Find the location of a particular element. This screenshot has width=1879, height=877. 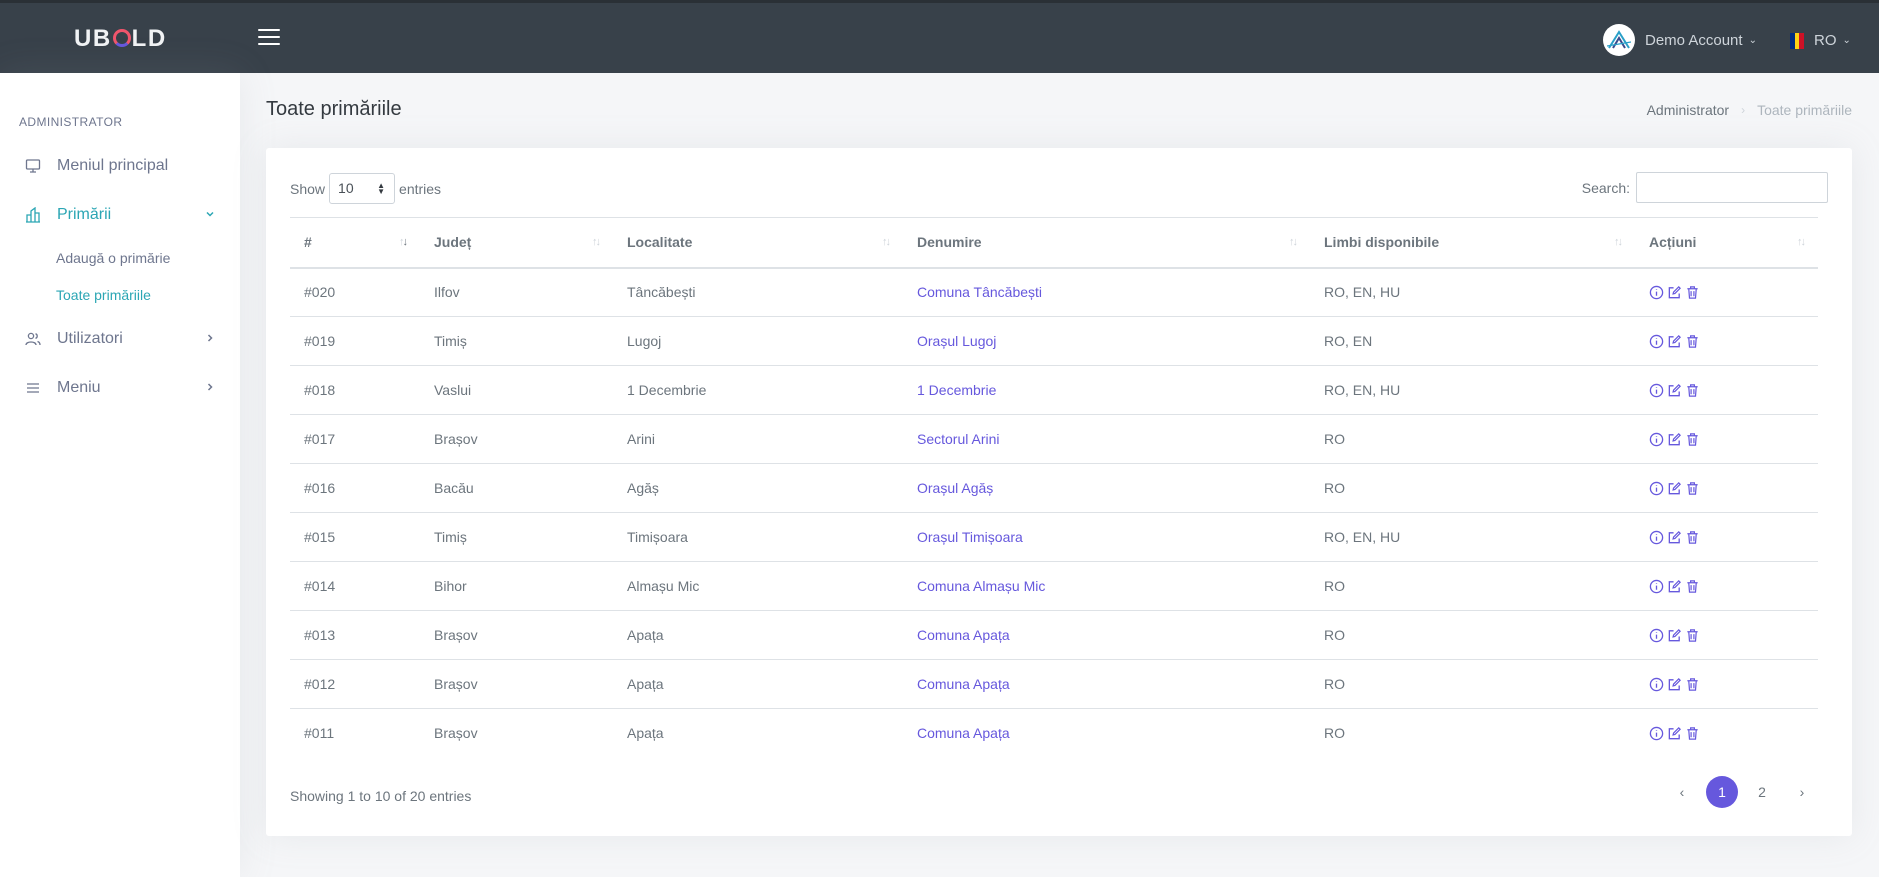

breadcrumb-link-administrator: Administrator is located at coordinates (1688, 110).